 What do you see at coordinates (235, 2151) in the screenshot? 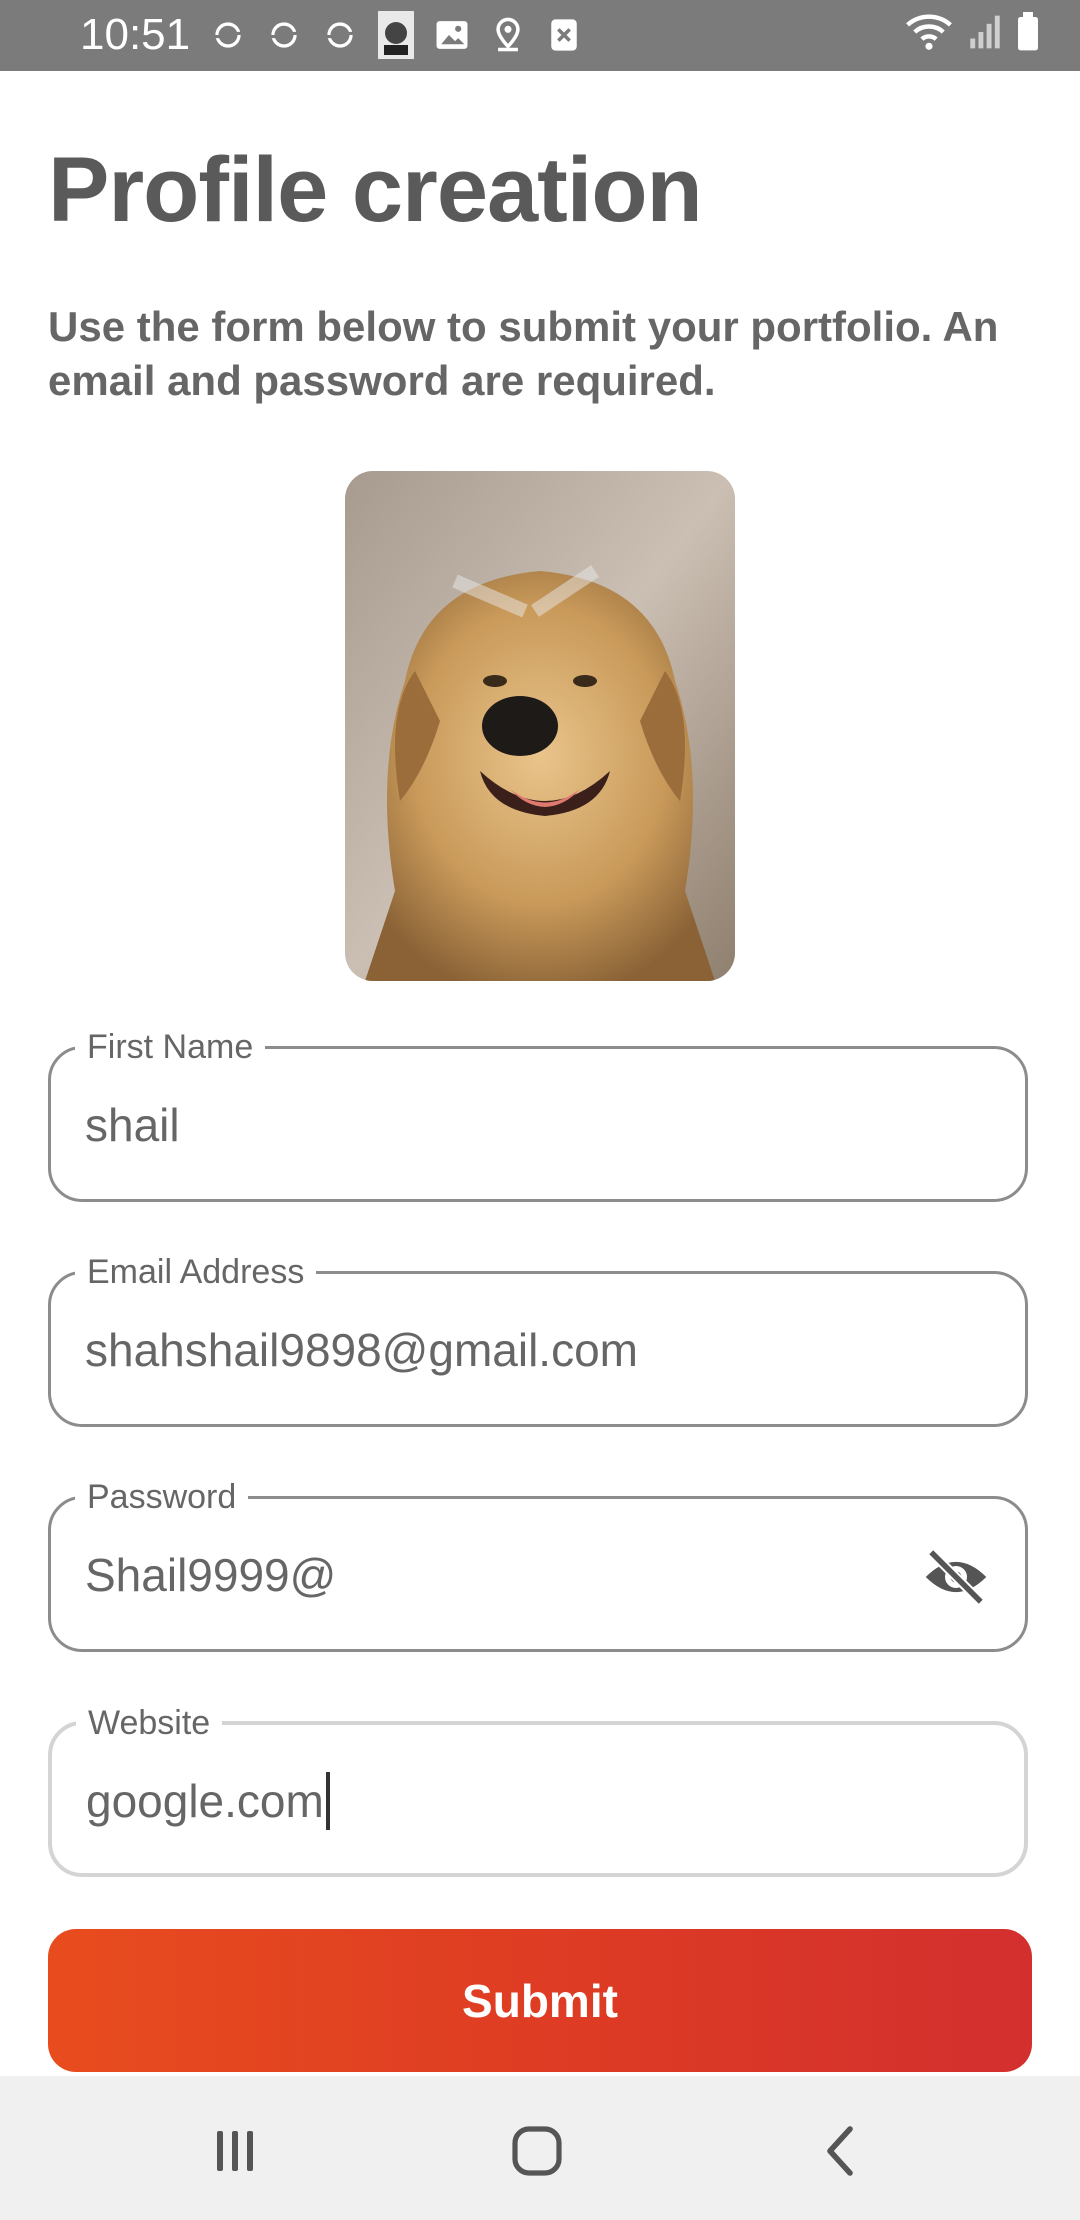
I see `recent-apps-icon` at bounding box center [235, 2151].